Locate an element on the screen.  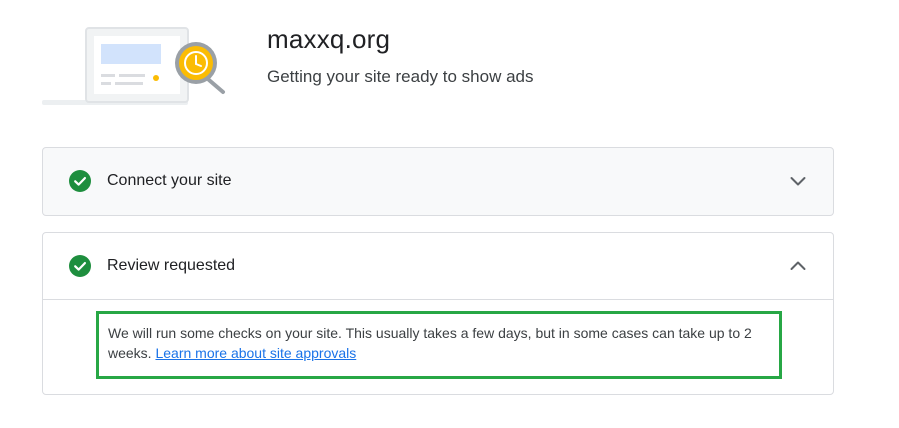
site-status-subtitle: Getting your site ready to show ads is located at coordinates (400, 76).